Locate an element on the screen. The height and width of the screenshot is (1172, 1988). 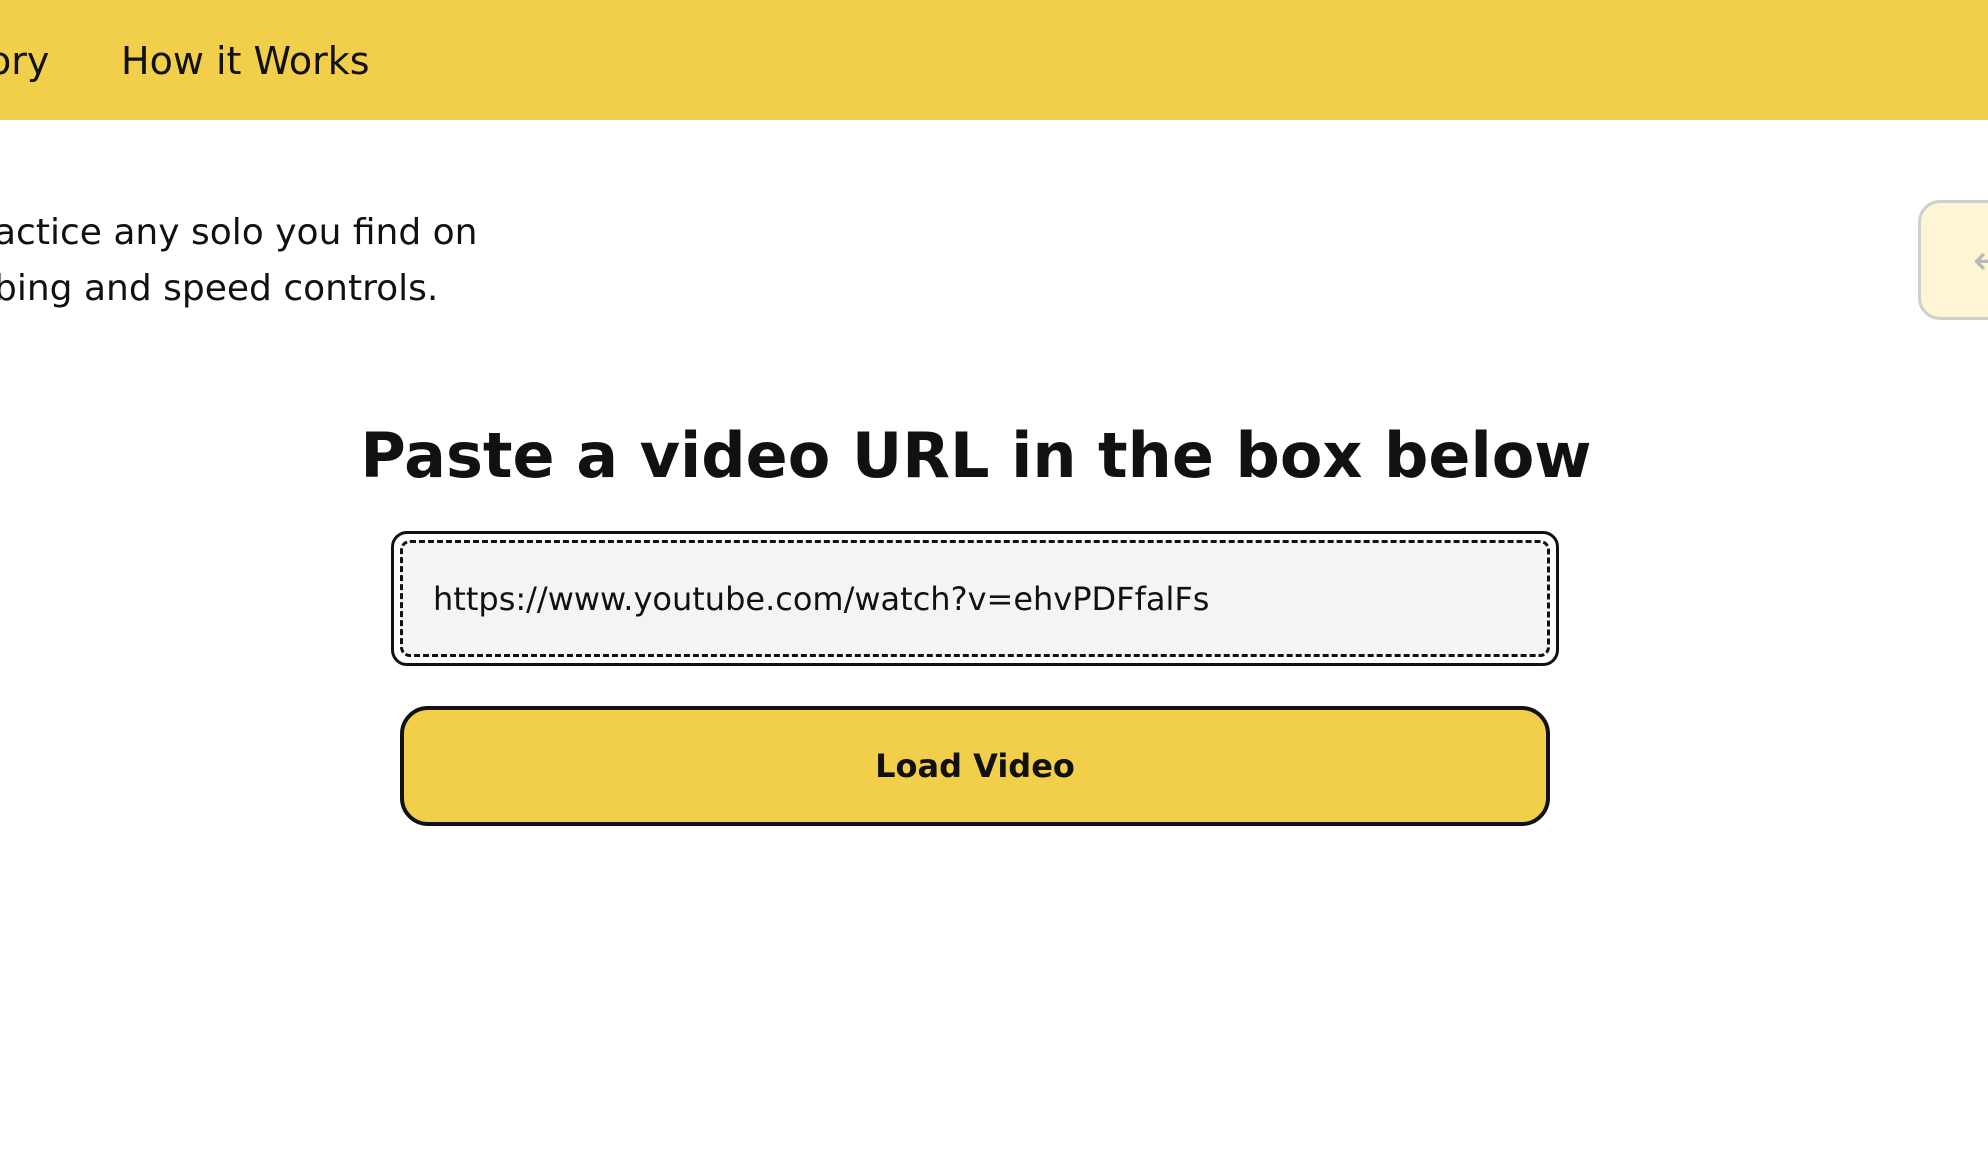
top-navigation-bar: ory How it Works is located at coordinates (994, 60).